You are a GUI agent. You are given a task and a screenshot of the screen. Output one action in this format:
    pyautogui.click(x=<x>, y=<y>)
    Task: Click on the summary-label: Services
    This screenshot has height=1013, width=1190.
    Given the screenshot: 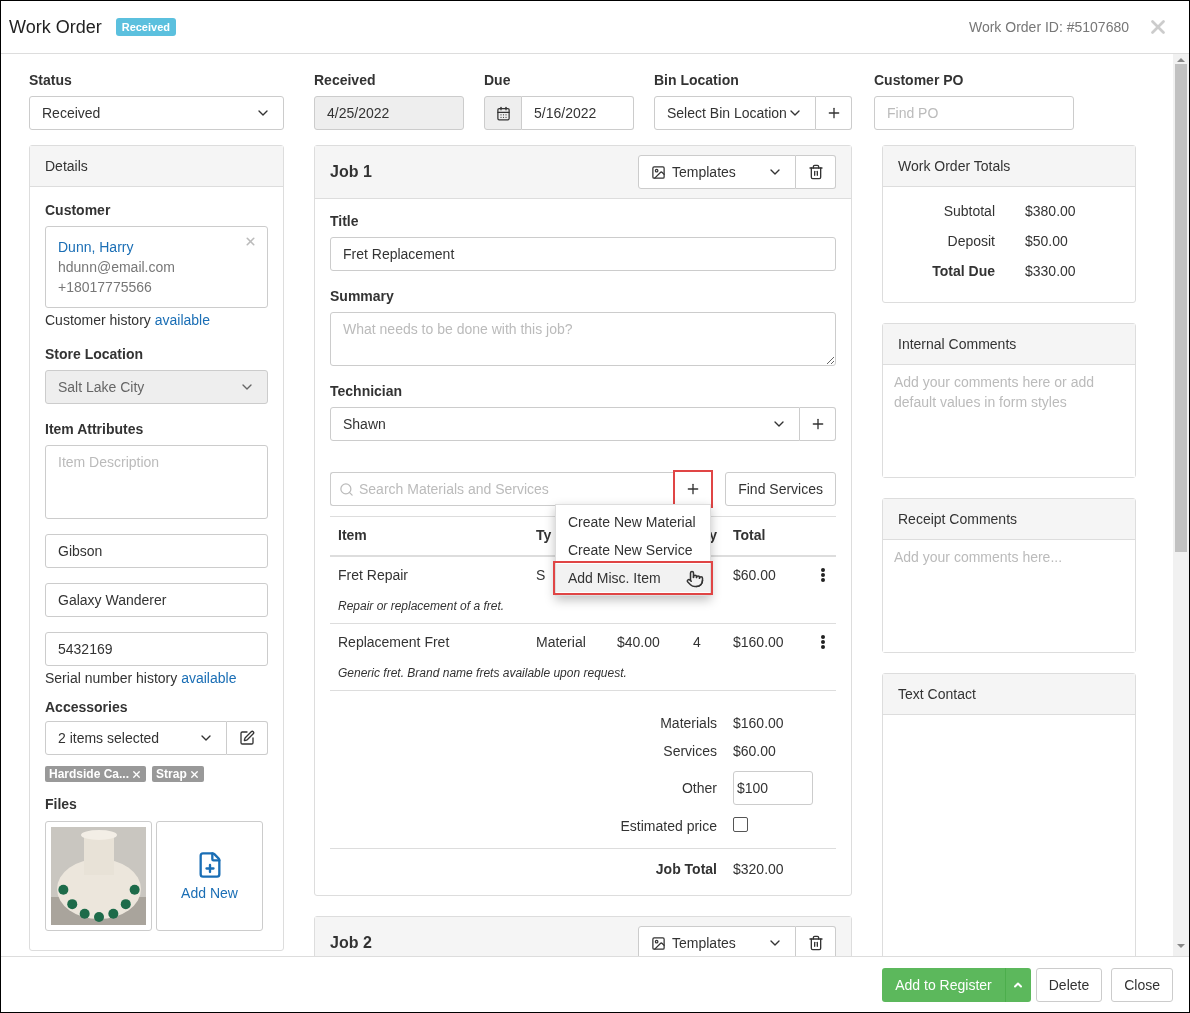 What is the action you would take?
    pyautogui.click(x=689, y=751)
    